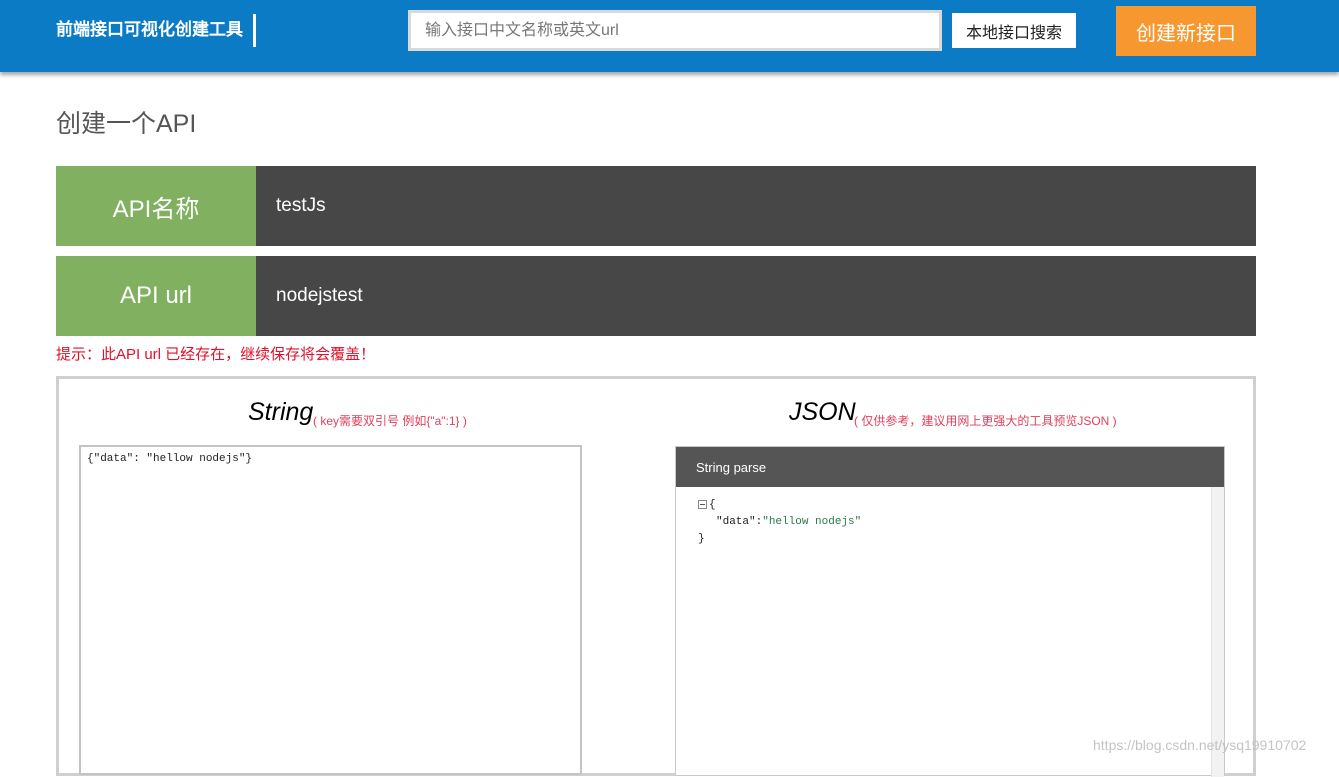 The image size is (1339, 777). What do you see at coordinates (390, 421) in the screenshot?
I see `string-hint: ( key需要双引号 例如{"a":1} )` at bounding box center [390, 421].